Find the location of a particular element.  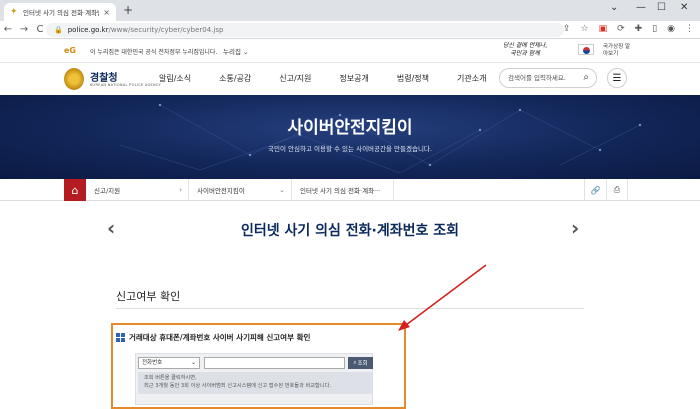

lock-icon: 🔒 is located at coordinates (58, 30).